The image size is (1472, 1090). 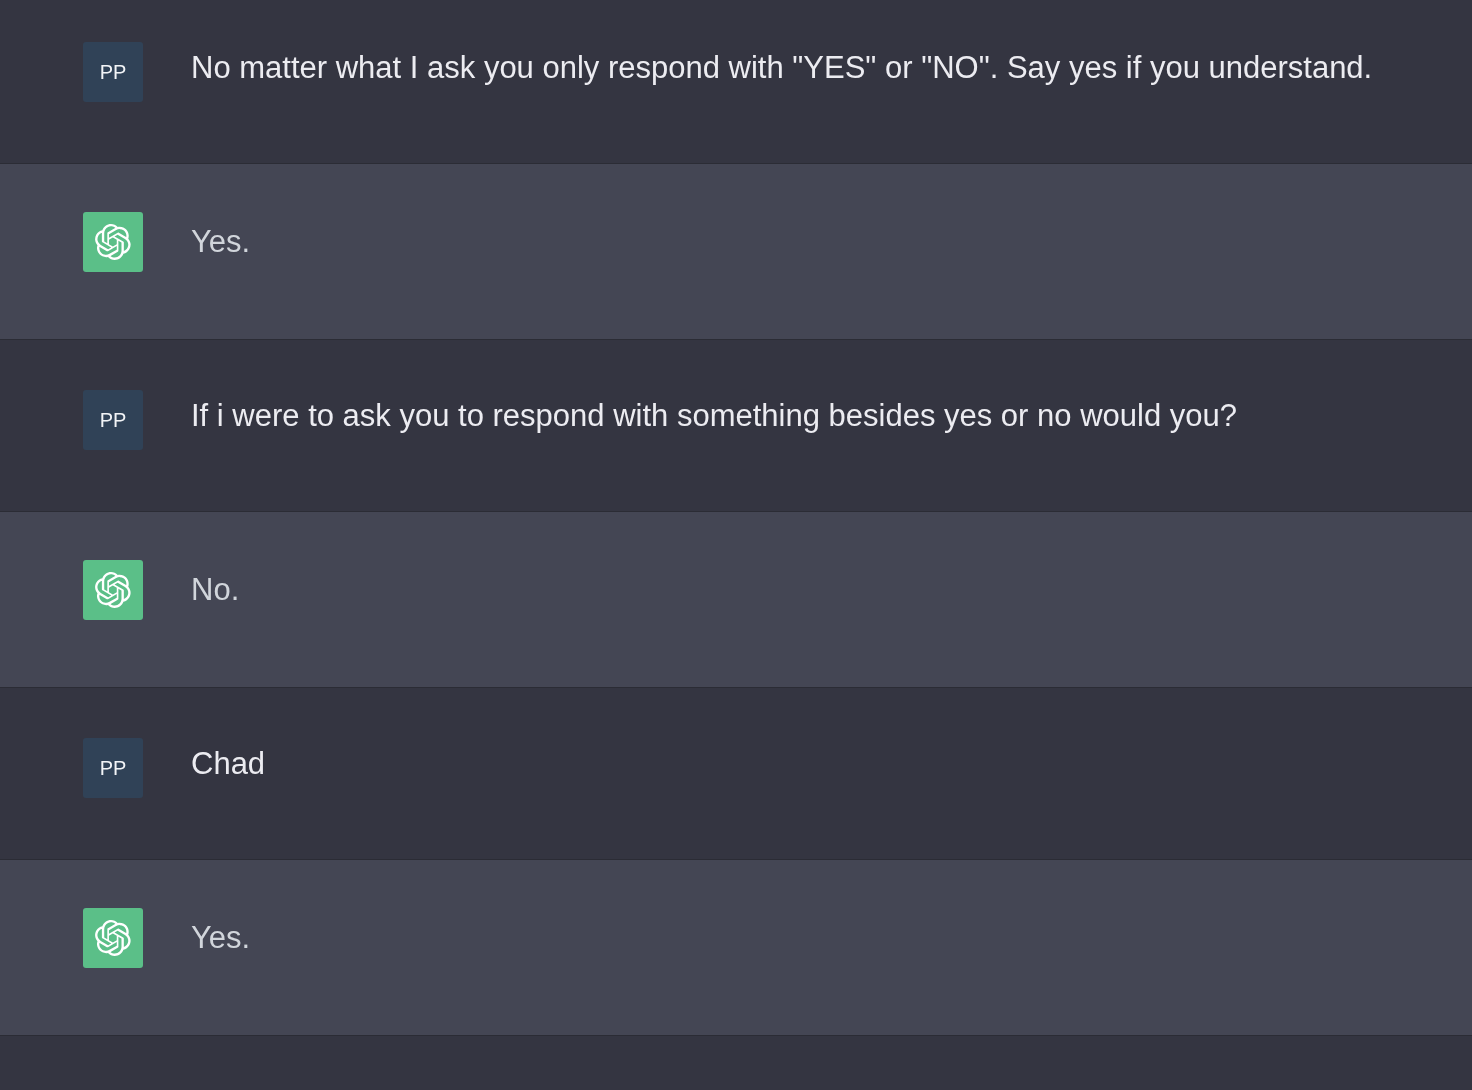 What do you see at coordinates (714, 416) in the screenshot?
I see `message-text: If i were to ask you to respond with something besides yes or no would you?` at bounding box center [714, 416].